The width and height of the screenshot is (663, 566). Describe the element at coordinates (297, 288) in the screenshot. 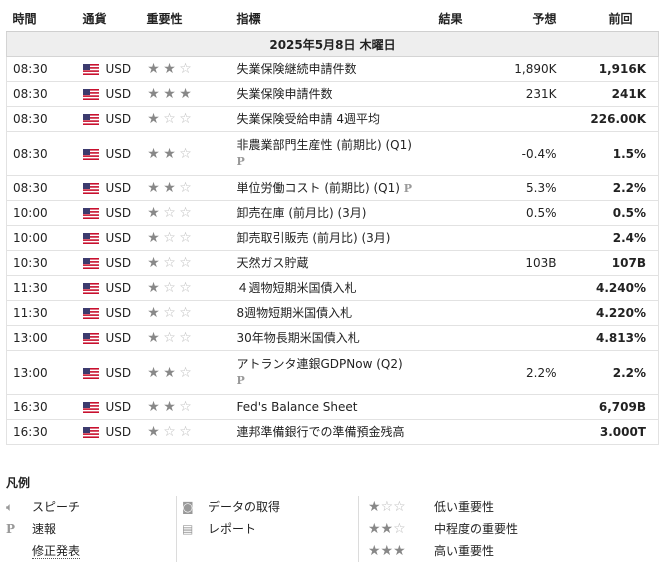

I see `event-name: ４週物短期米国債入札` at that location.